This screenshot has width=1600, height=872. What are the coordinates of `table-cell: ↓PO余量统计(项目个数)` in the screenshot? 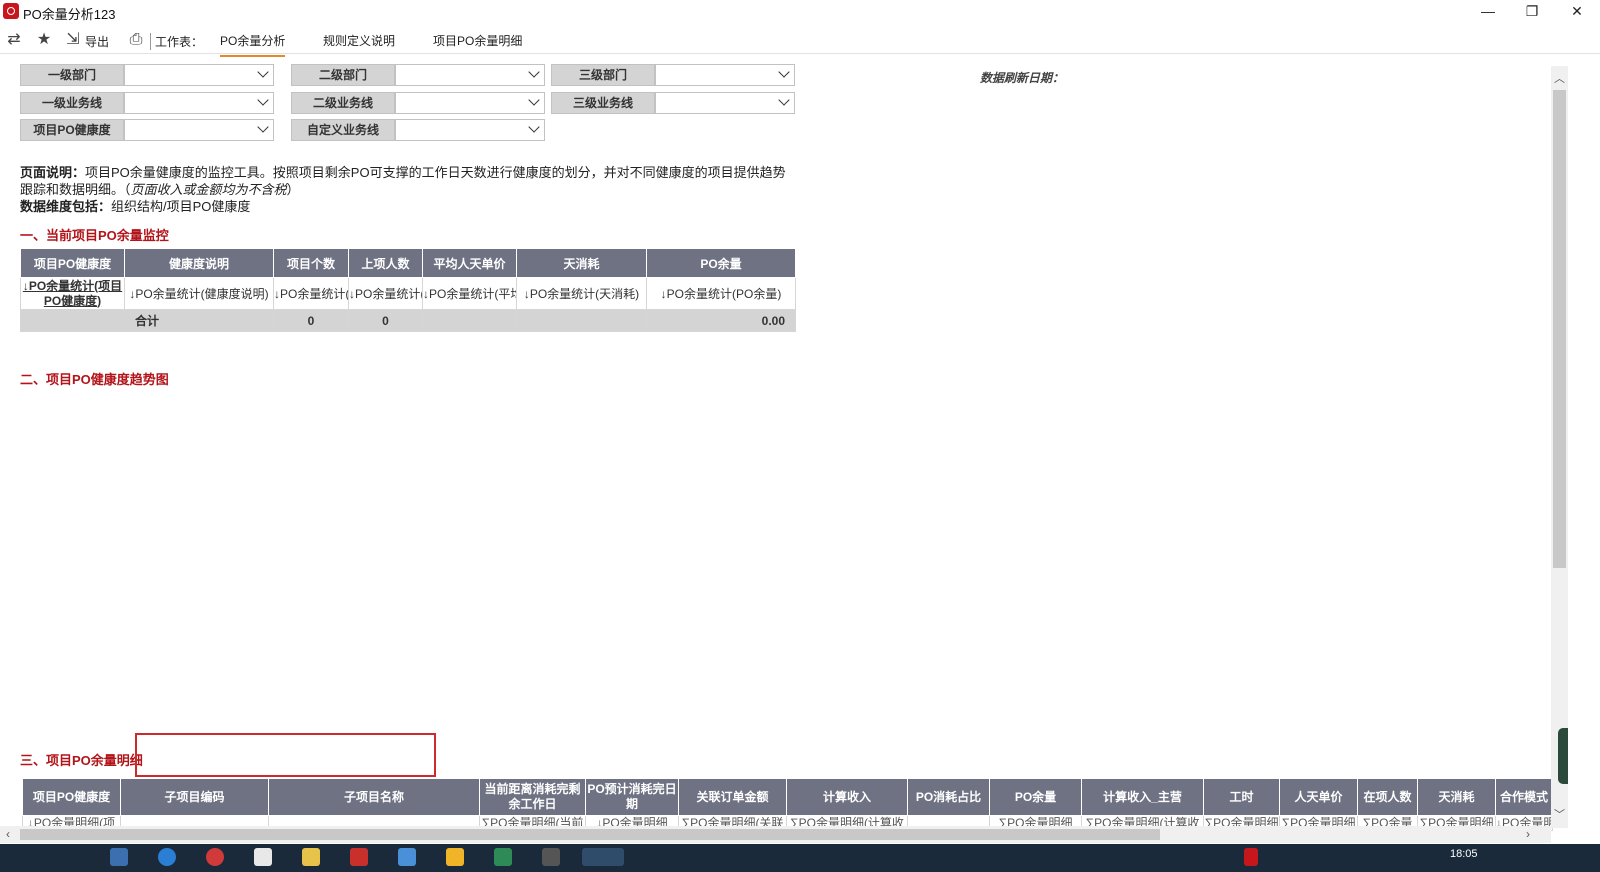 It's located at (311, 293).